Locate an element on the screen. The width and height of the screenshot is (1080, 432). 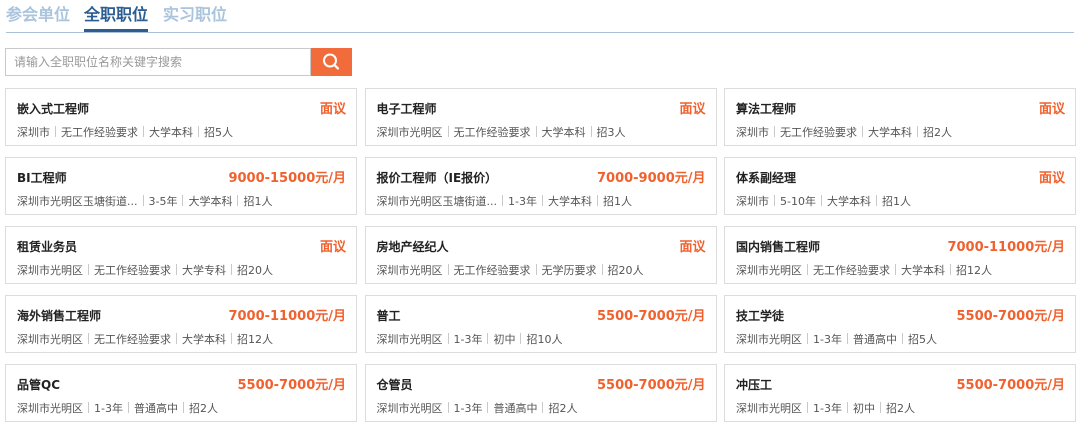
job-meta: 深圳市光明区 1-3年 普通高中 招2人 is located at coordinates (477, 408).